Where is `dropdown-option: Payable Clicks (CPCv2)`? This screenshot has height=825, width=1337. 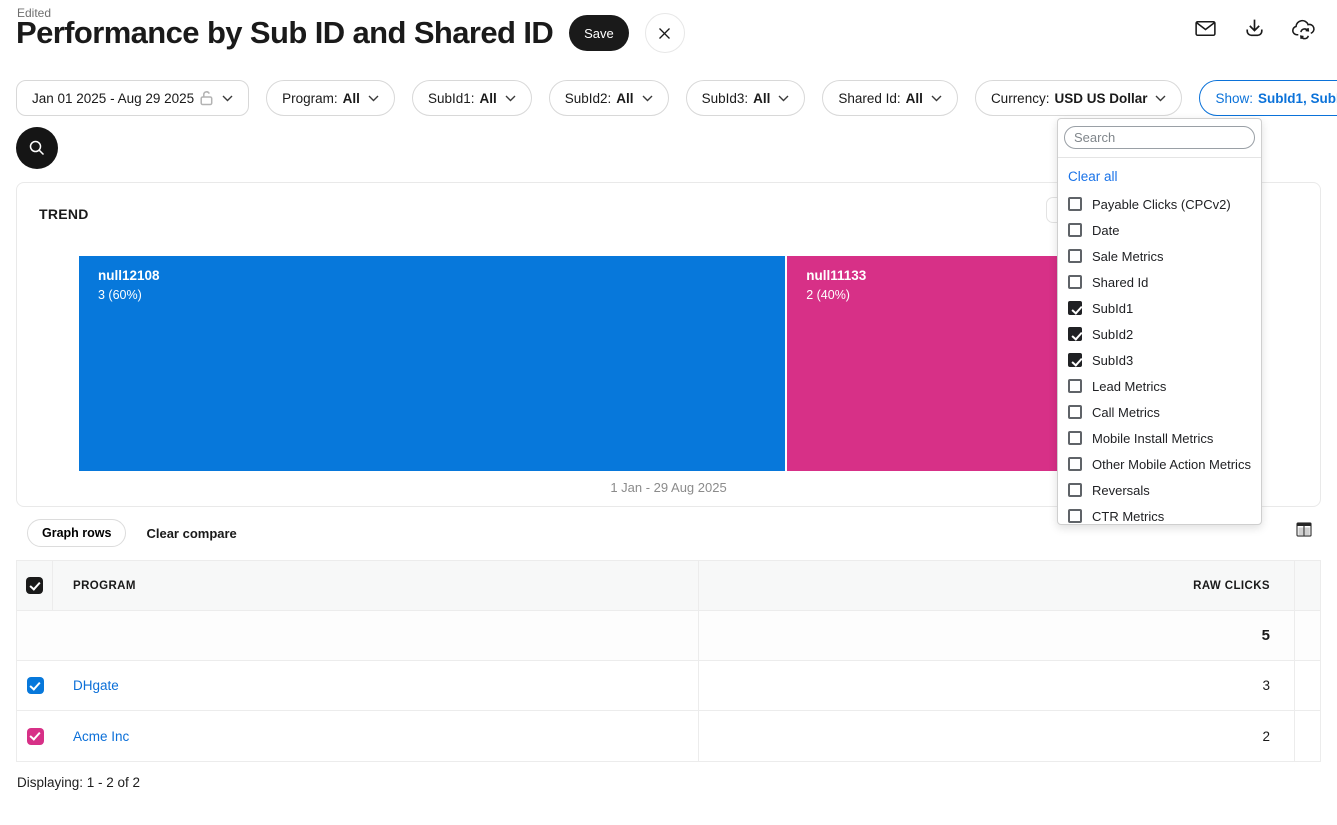 dropdown-option: Payable Clicks (CPCv2) is located at coordinates (1159, 204).